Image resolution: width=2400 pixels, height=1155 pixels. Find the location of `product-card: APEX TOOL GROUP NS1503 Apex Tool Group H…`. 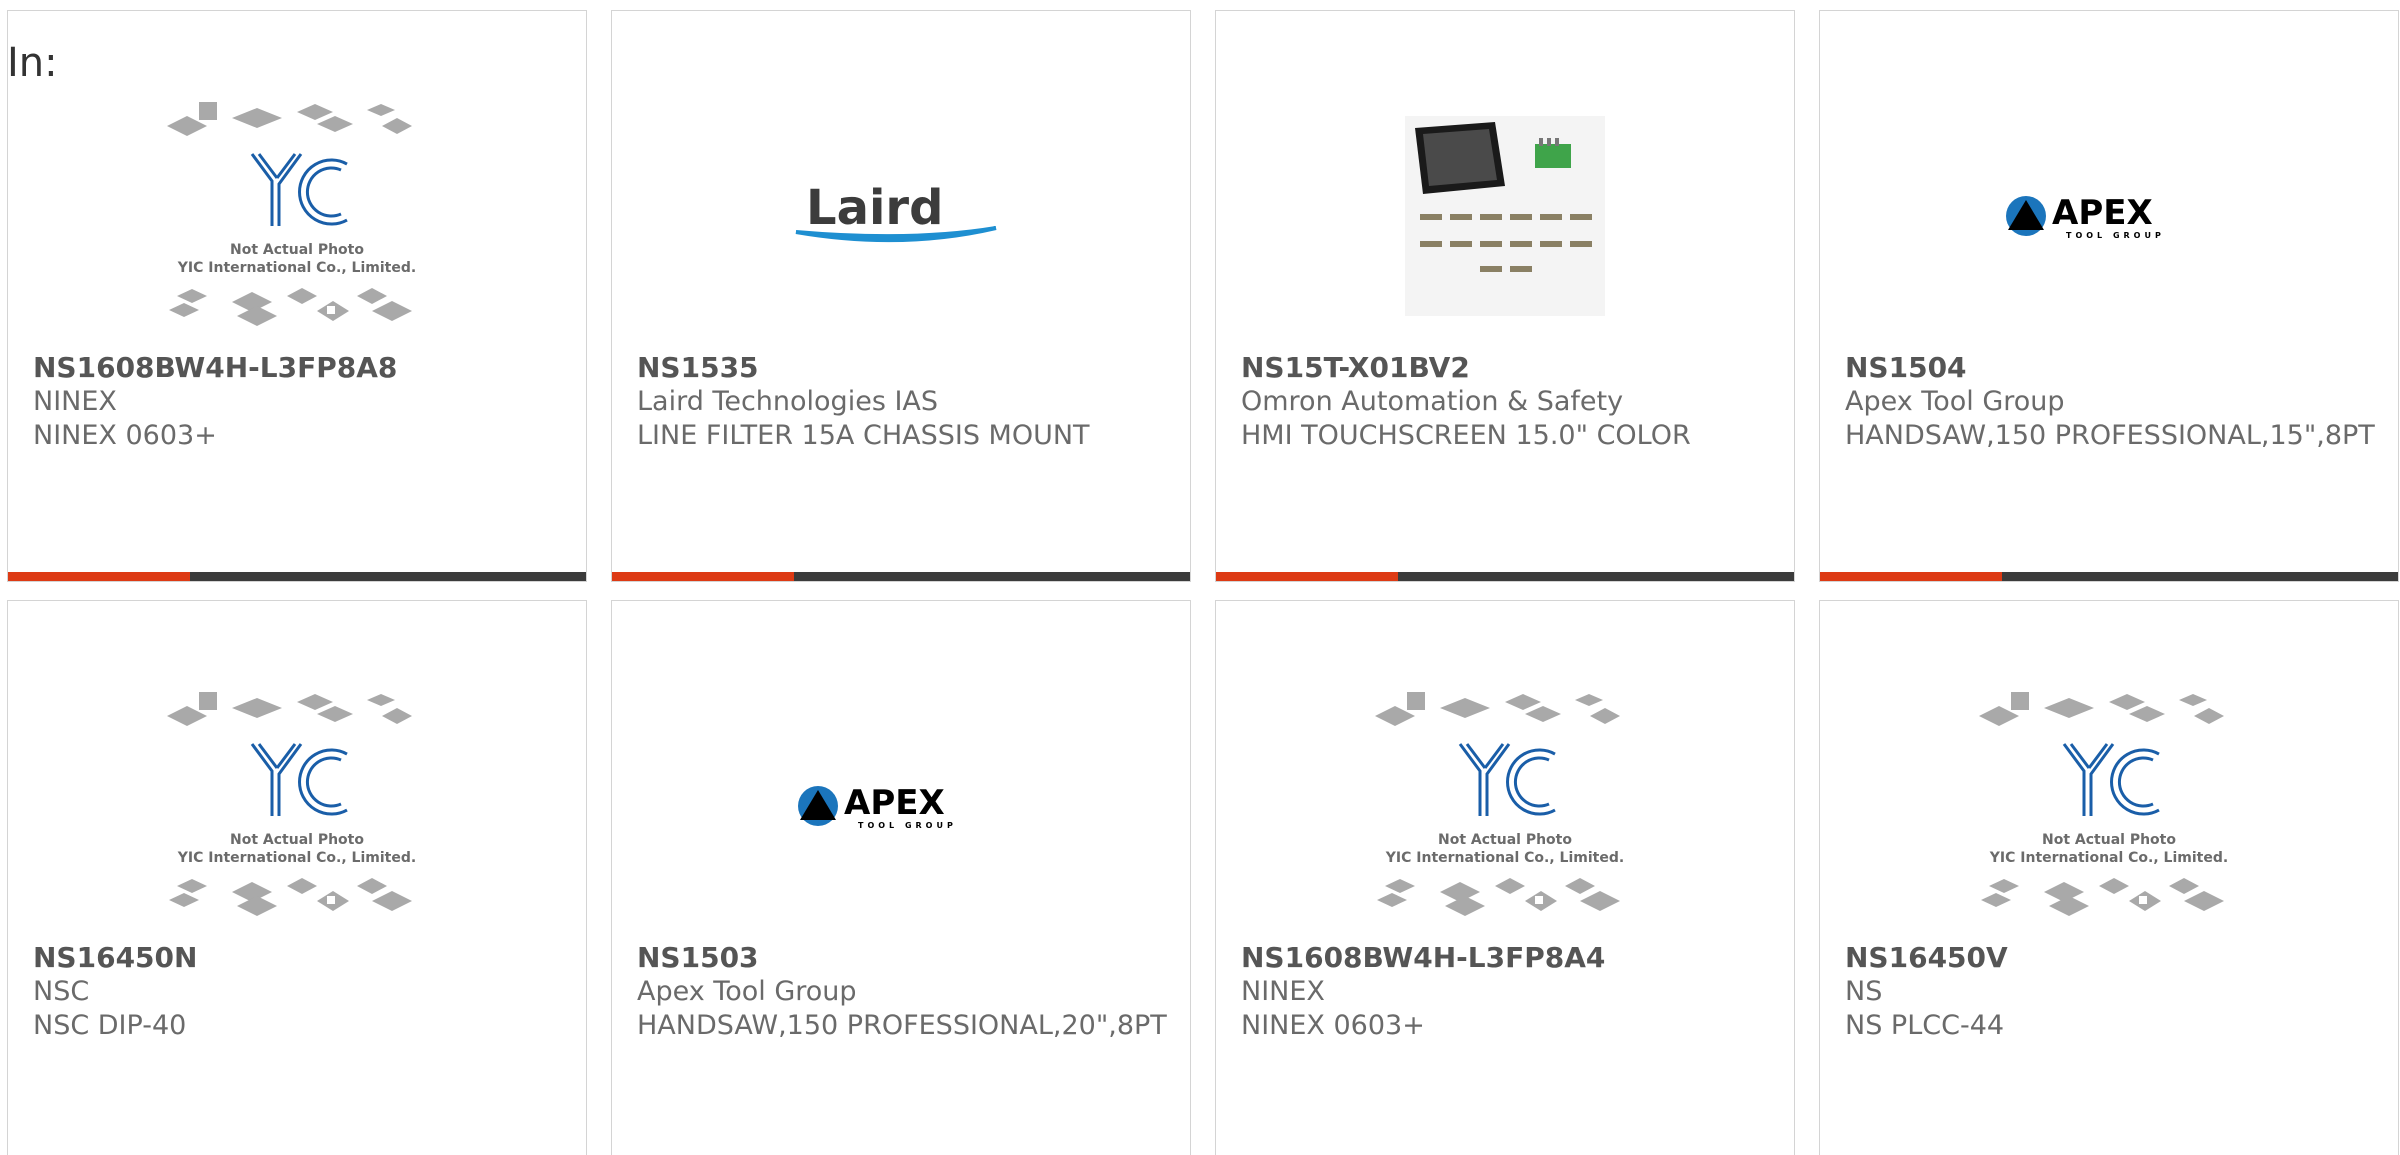

product-card: APEX TOOL GROUP NS1503 Apex Tool Group H… is located at coordinates (901, 877).